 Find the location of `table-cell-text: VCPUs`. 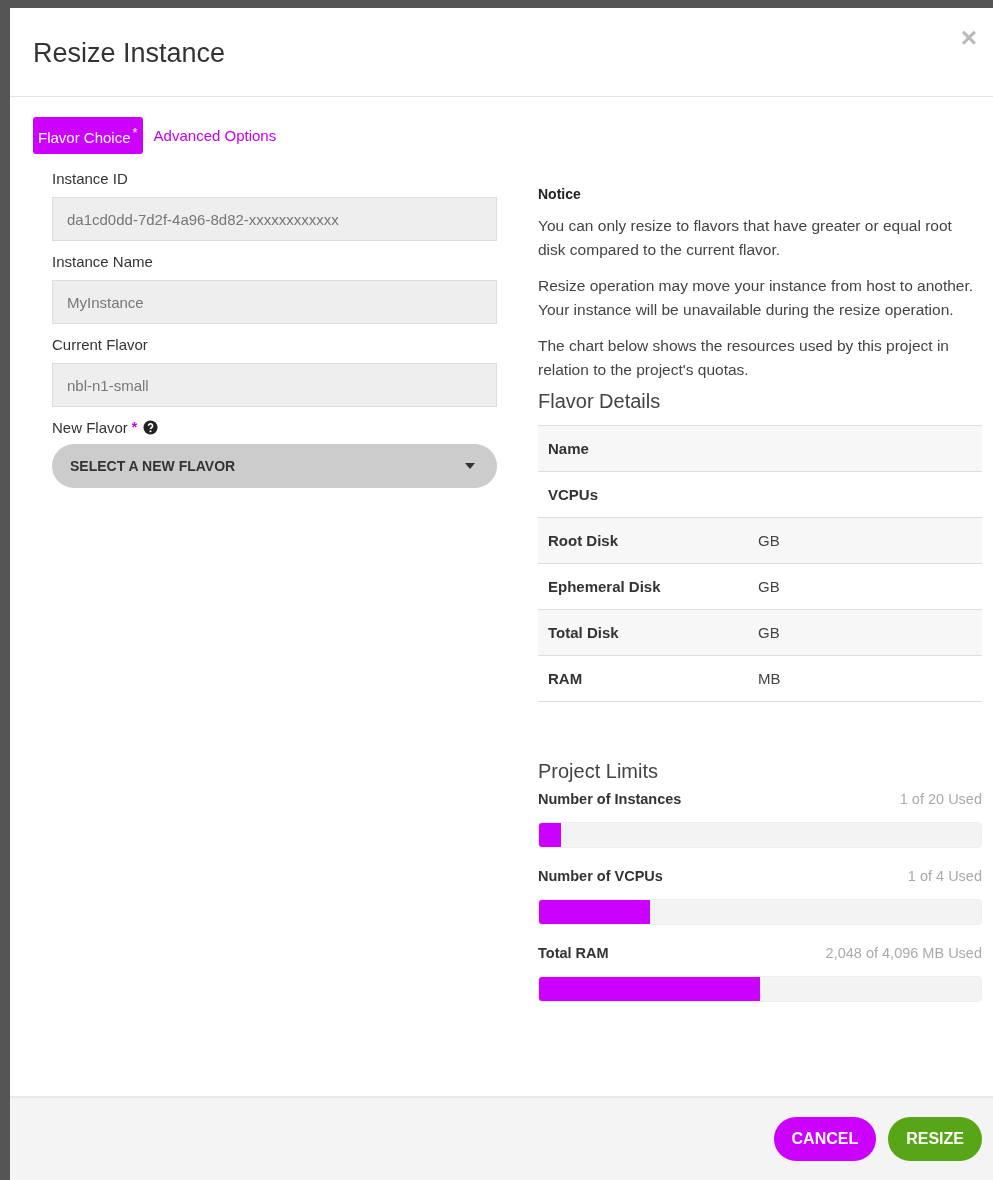

table-cell-text: VCPUs is located at coordinates (574, 494).